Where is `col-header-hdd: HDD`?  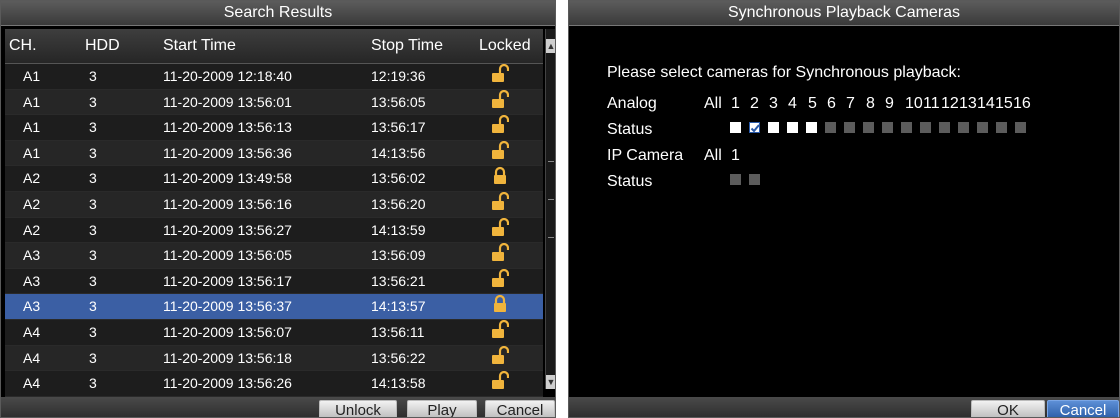
col-header-hdd: HDD is located at coordinates (102, 46).